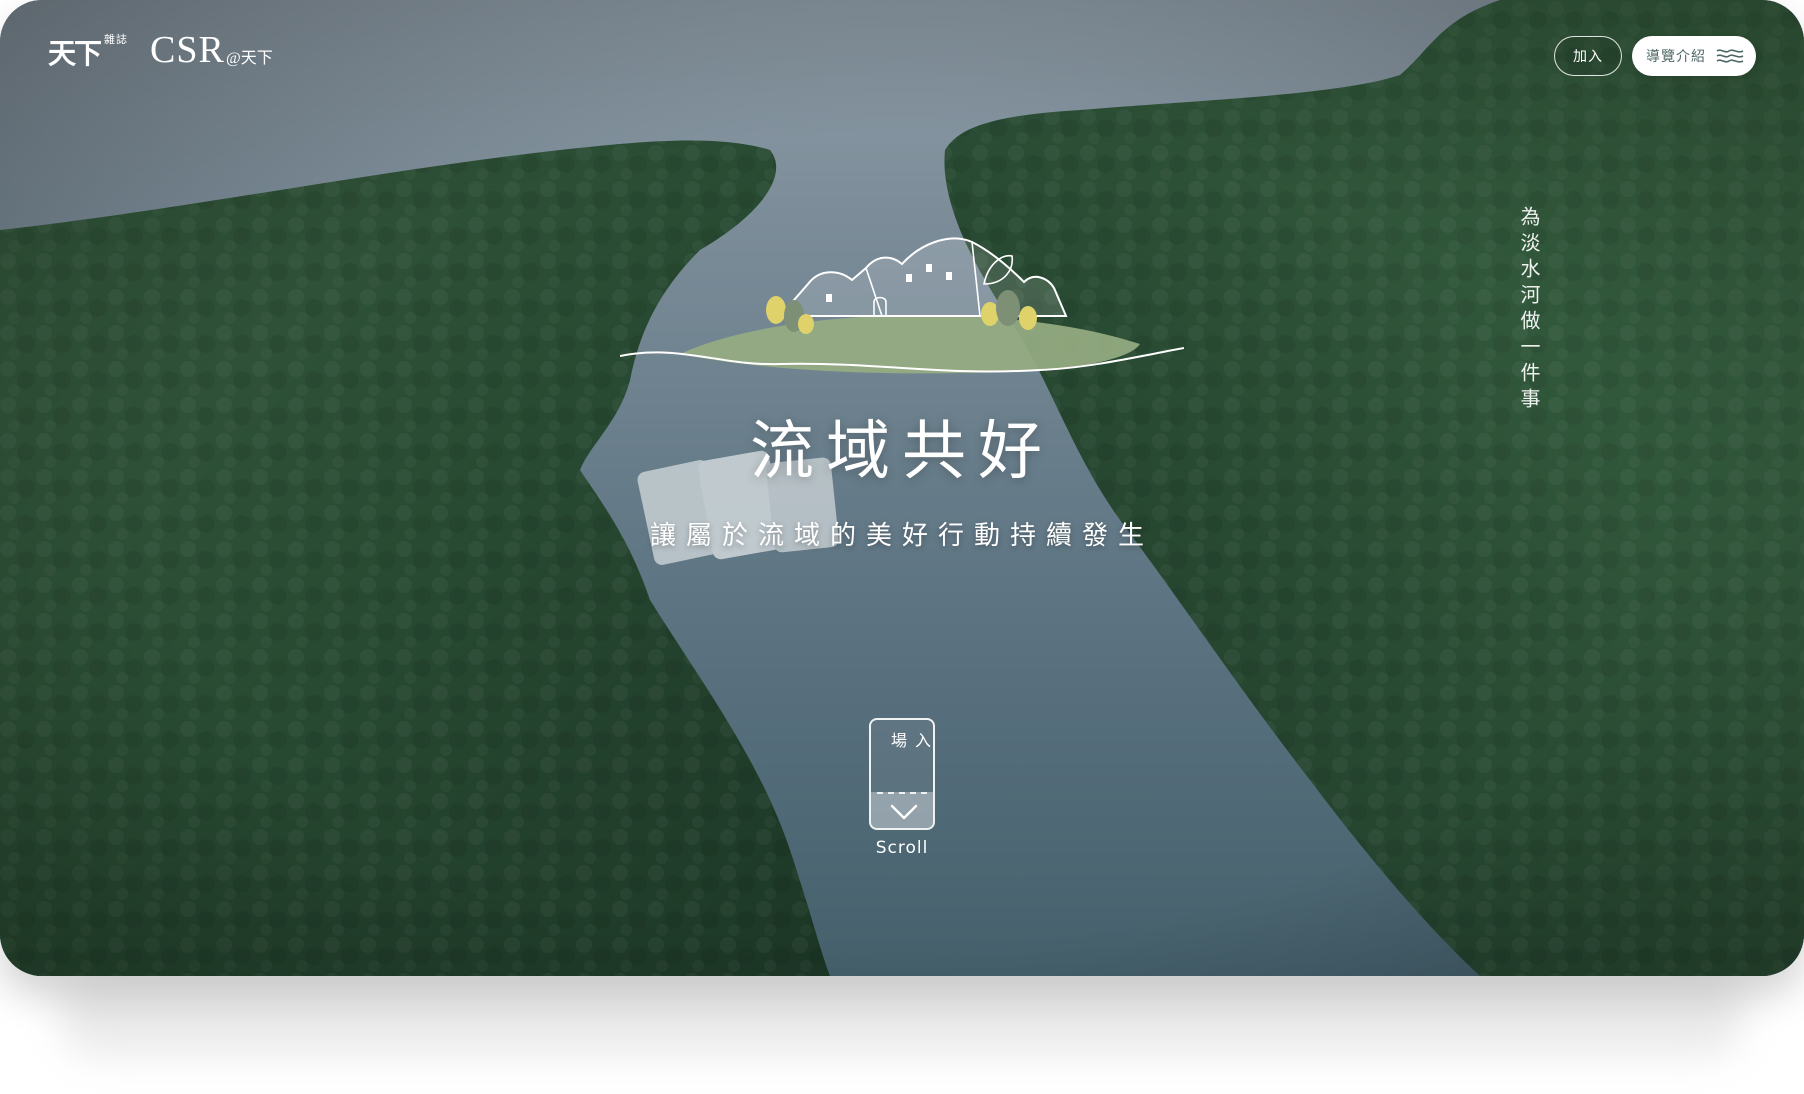  I want to click on guide-button: 導覽介紹, so click(1694, 56).